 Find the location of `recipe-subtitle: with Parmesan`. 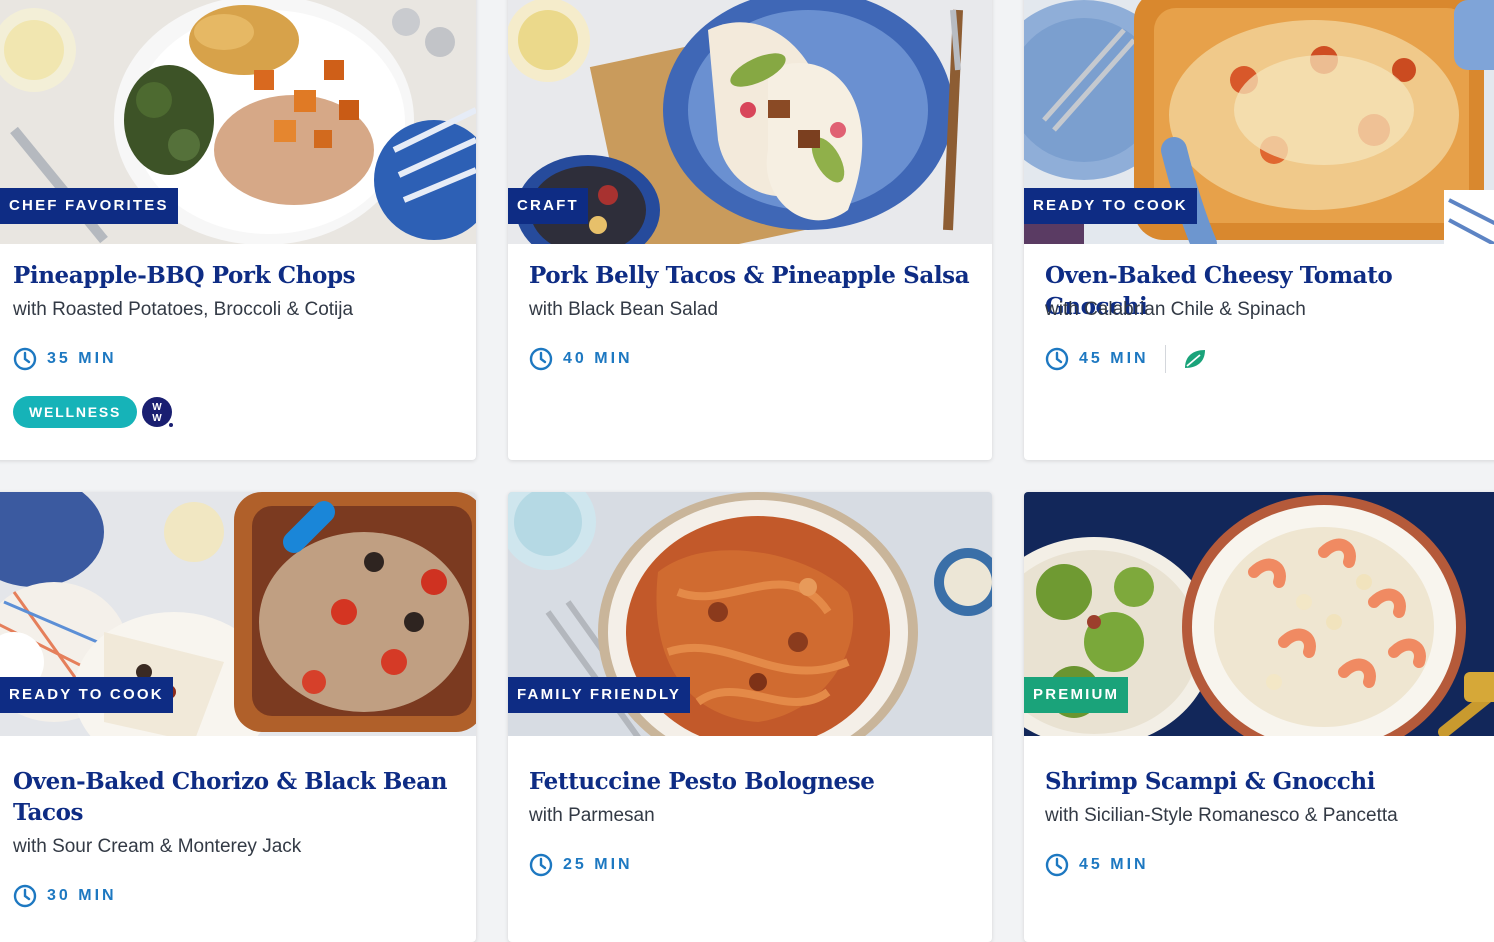

recipe-subtitle: with Parmesan is located at coordinates (592, 815).